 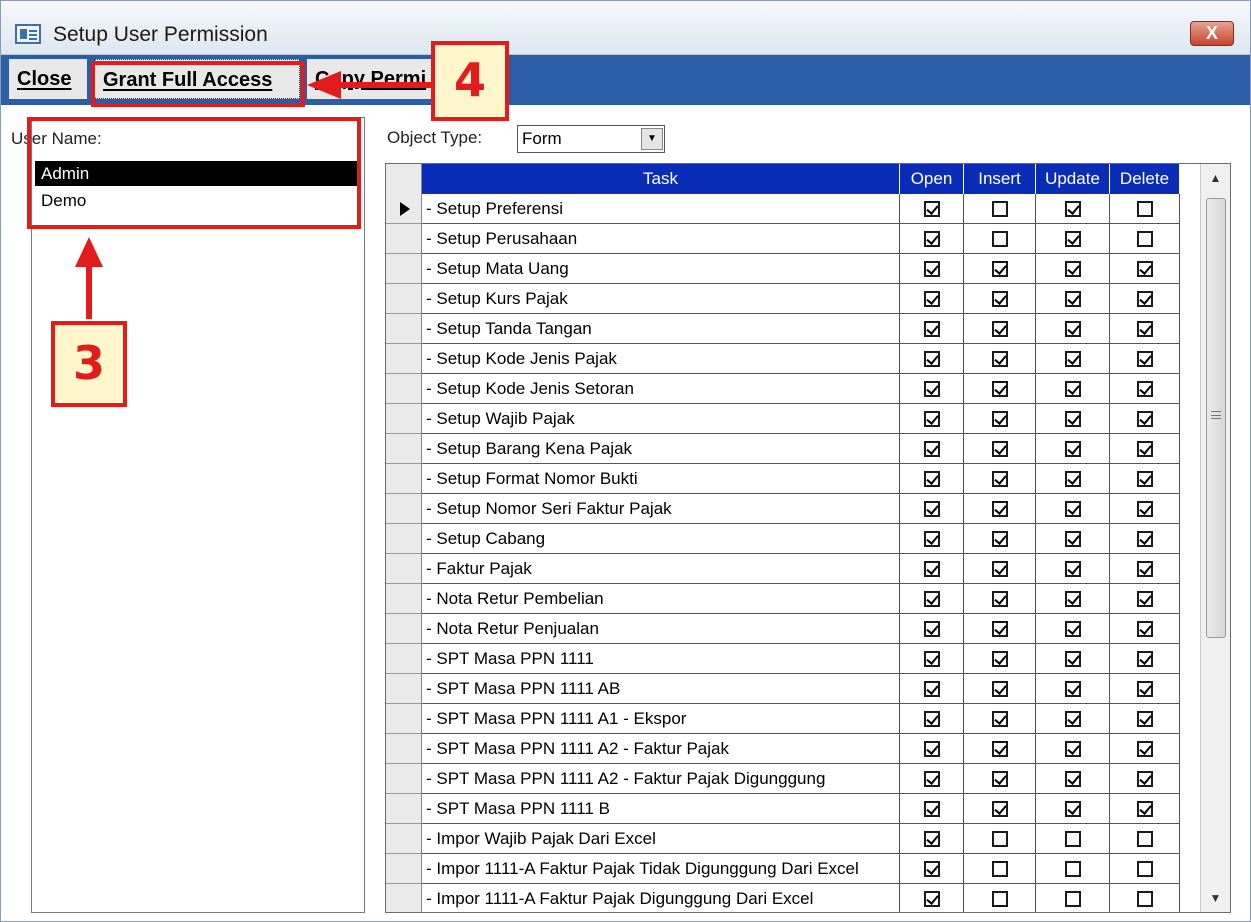 I want to click on table-row: - Setup Perusahaan, so click(x=795, y=239).